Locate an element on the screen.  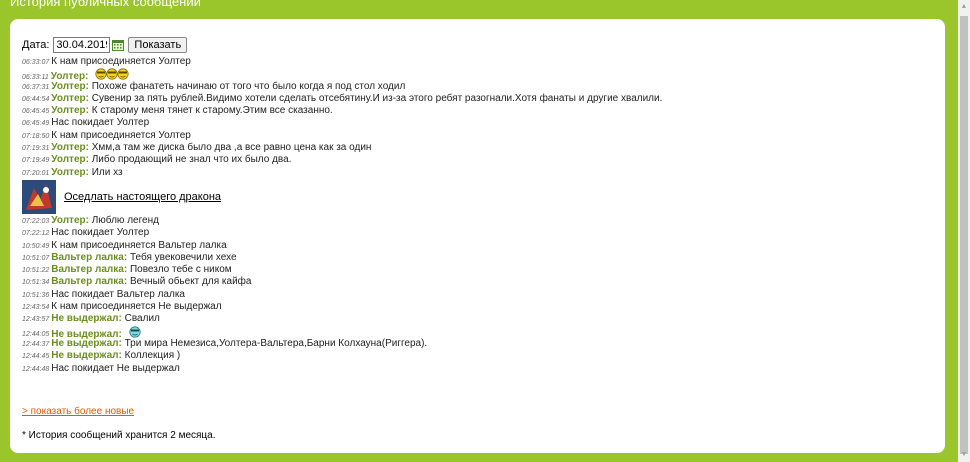
message-text: К нам присоединяется Вальтер лалка is located at coordinates (139, 245).